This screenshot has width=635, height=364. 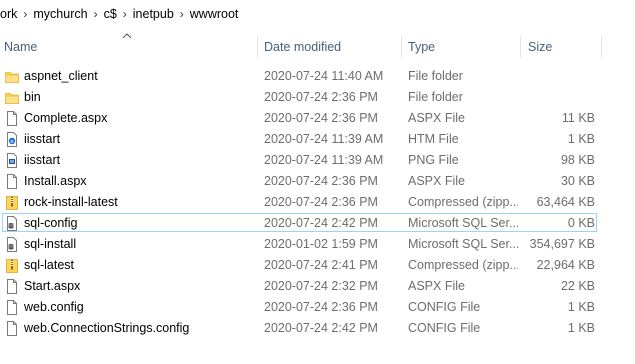 I want to click on breadcrumb-item-wwwroot: wwwroot, so click(x=214, y=14).